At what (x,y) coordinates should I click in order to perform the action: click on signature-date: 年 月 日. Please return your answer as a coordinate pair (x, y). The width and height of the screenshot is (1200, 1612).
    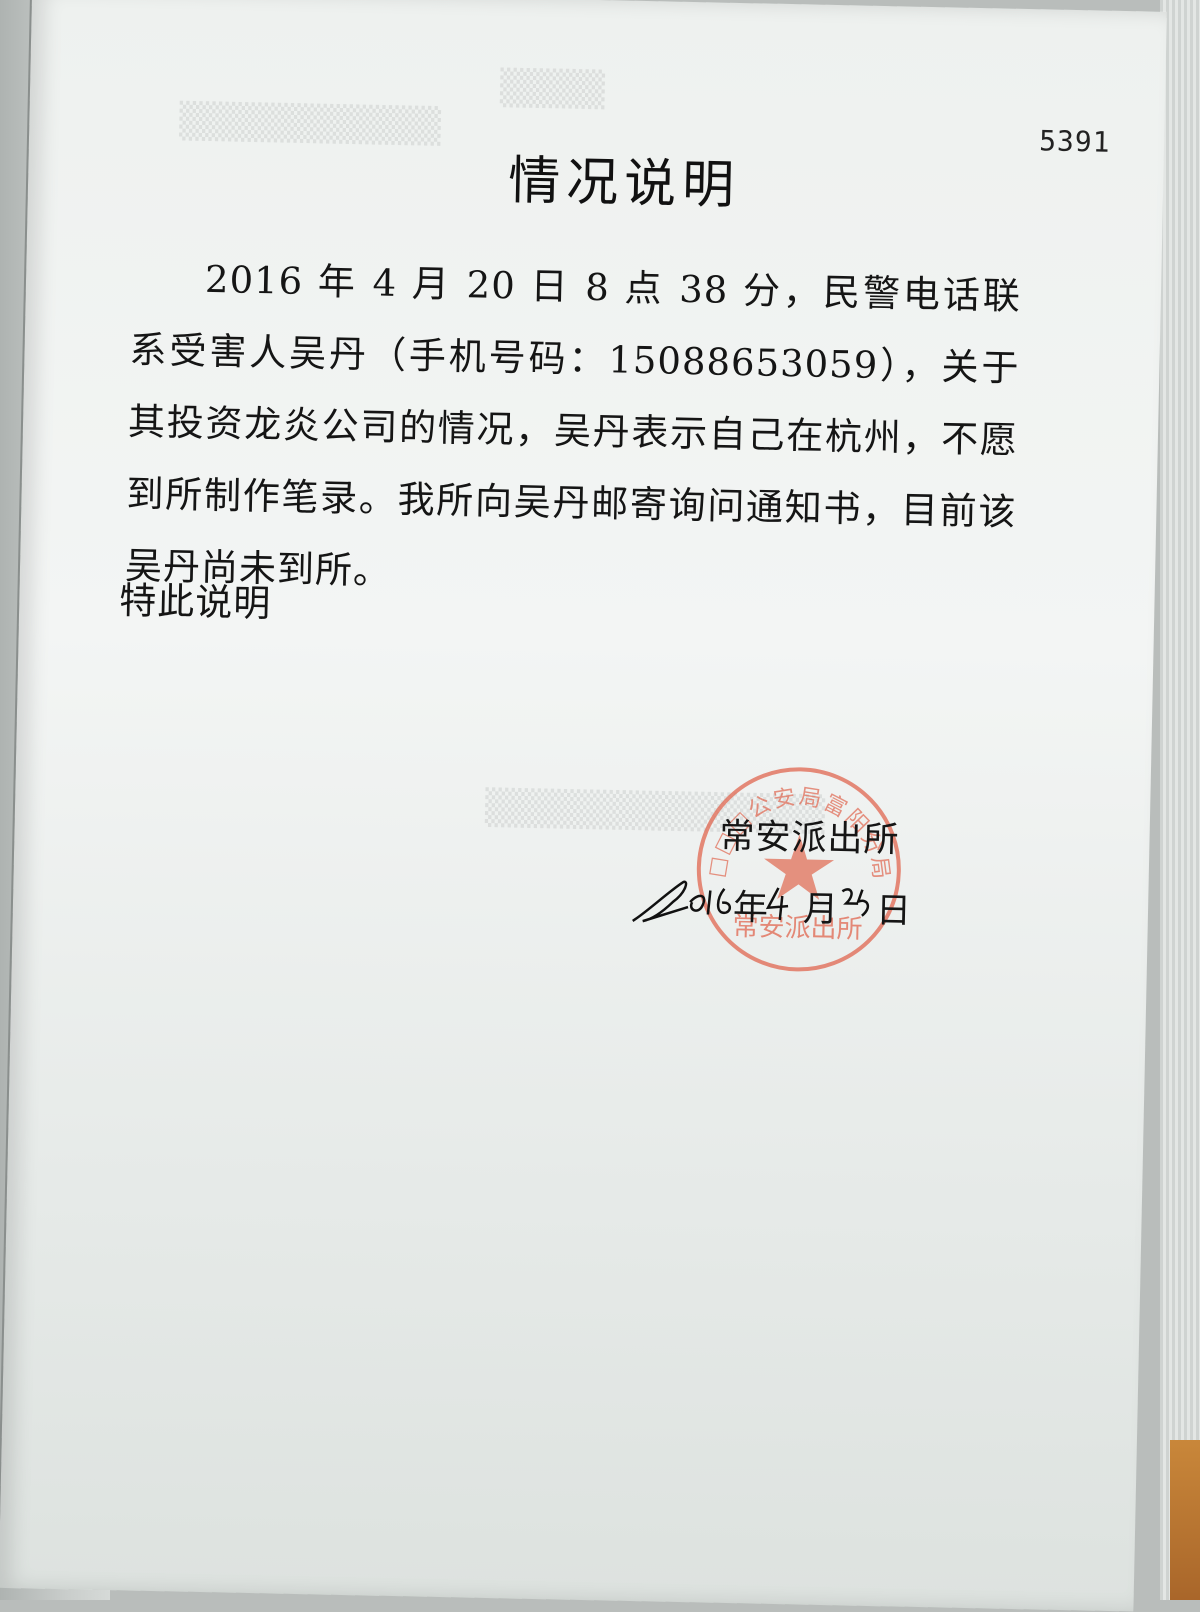
    Looking at the image, I should click on (778, 904).